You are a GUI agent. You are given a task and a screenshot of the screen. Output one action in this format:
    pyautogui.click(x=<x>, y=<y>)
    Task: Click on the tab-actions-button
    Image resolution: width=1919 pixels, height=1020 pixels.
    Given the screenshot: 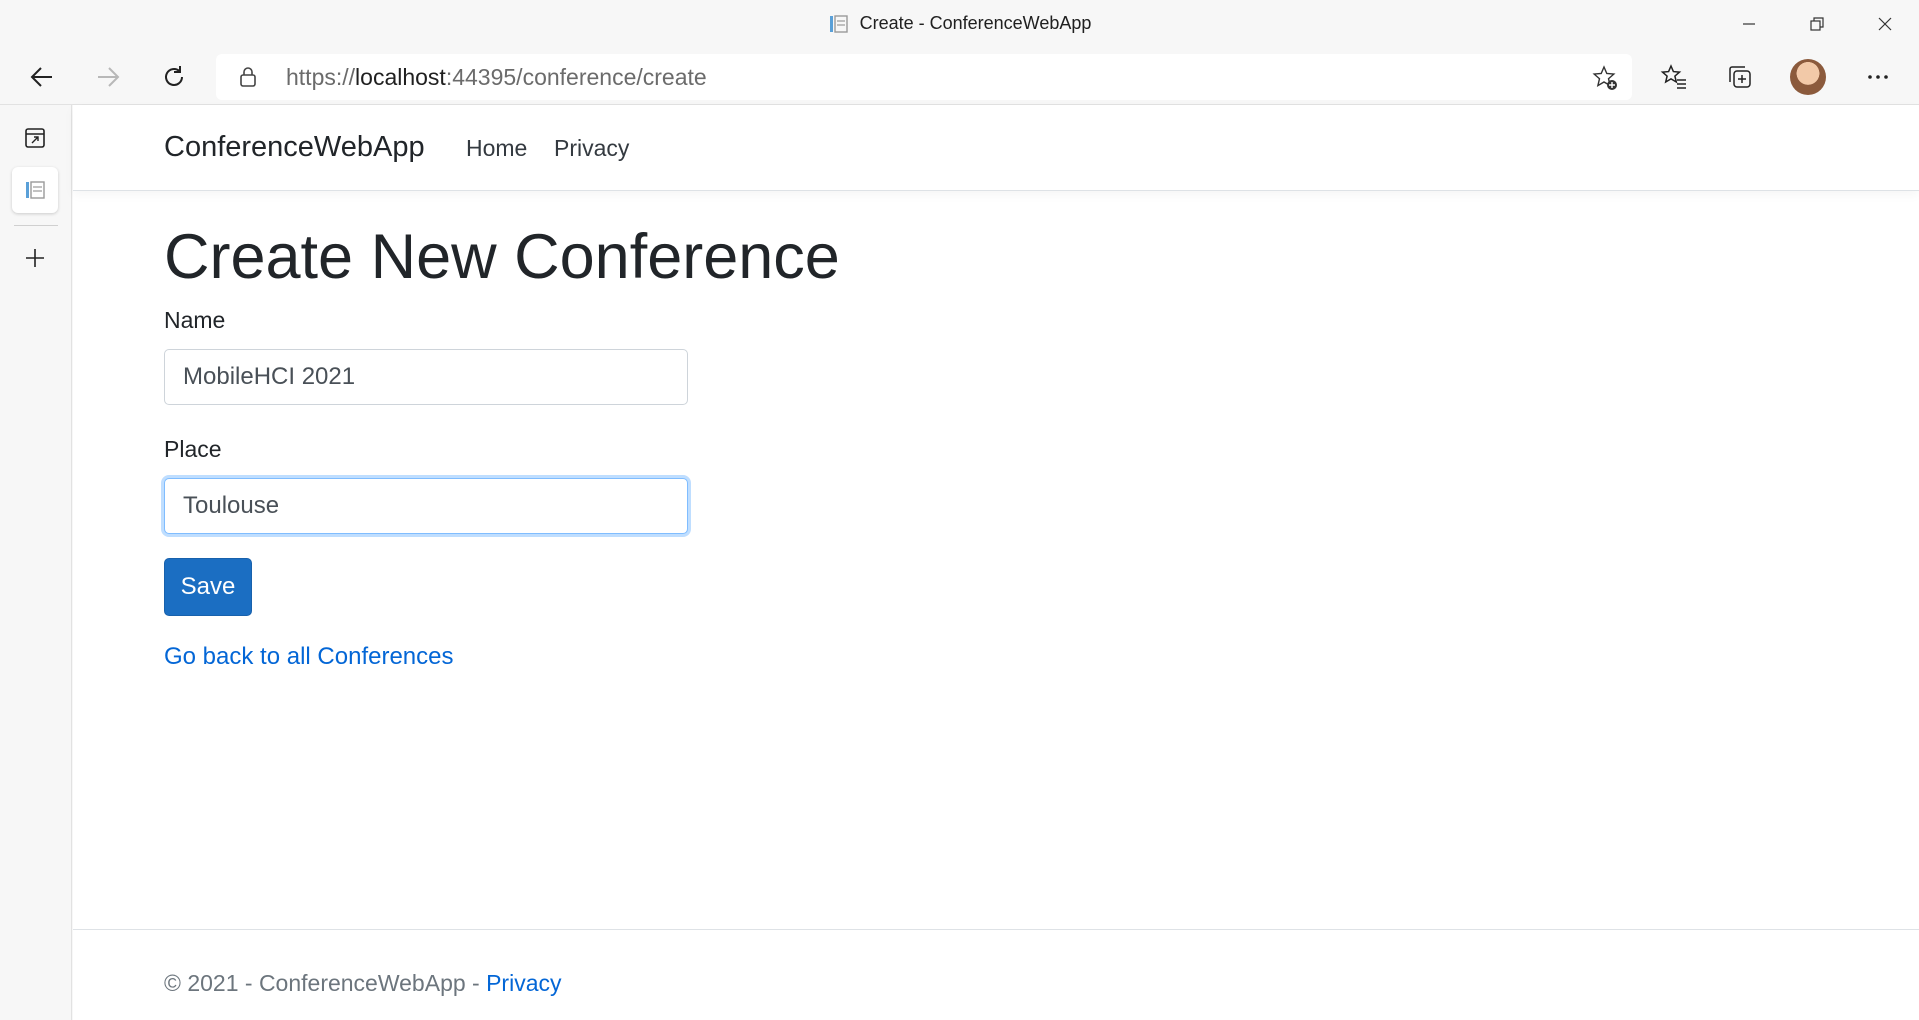 What is the action you would take?
    pyautogui.click(x=35, y=138)
    